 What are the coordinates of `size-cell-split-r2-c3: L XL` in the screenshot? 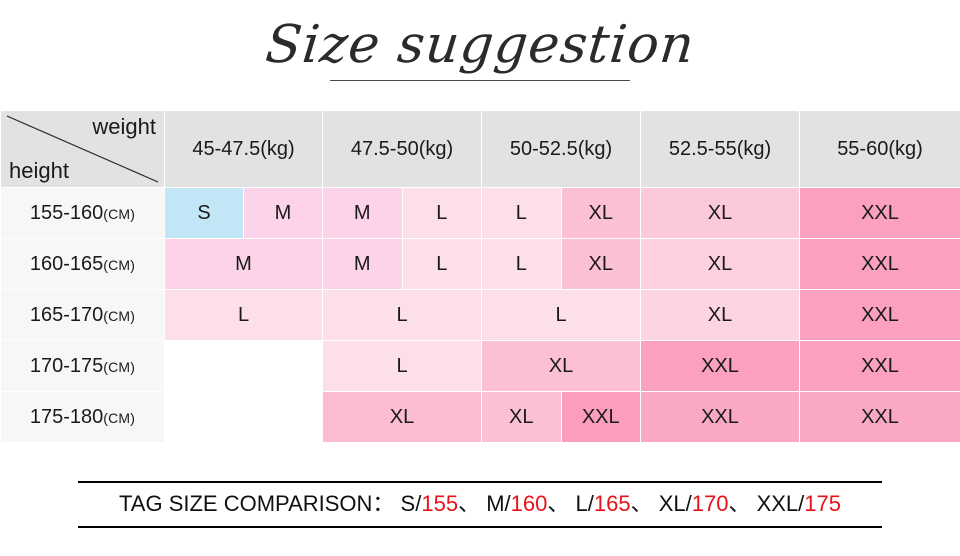 It's located at (561, 264).